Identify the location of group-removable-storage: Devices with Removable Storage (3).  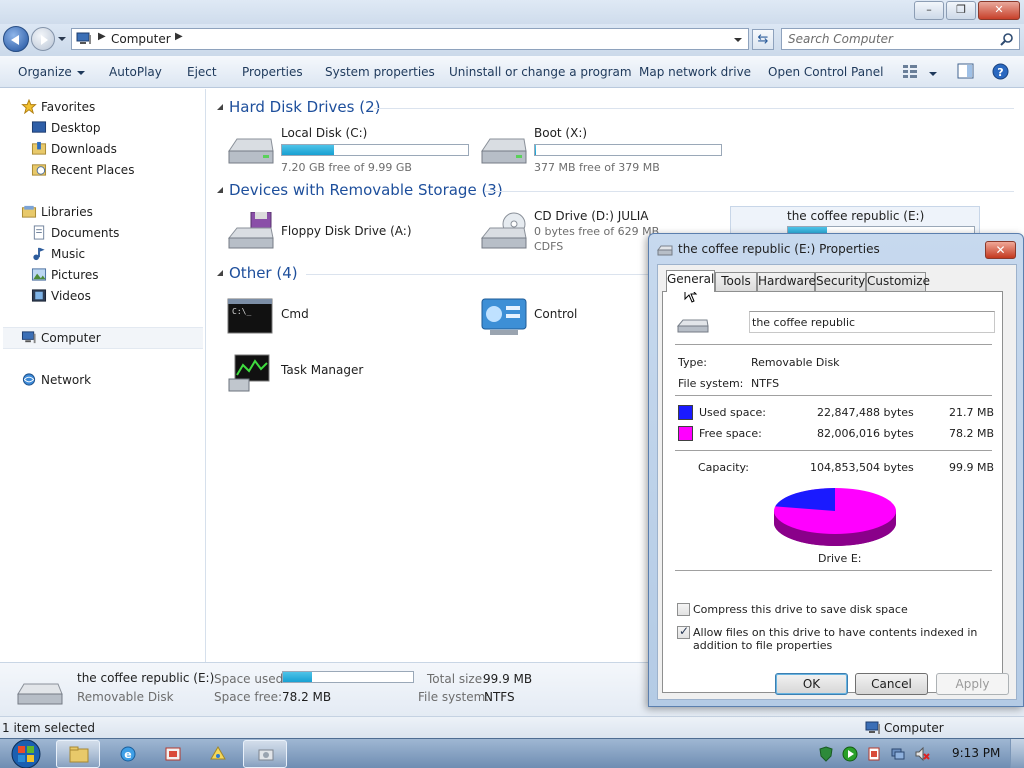
(616, 191).